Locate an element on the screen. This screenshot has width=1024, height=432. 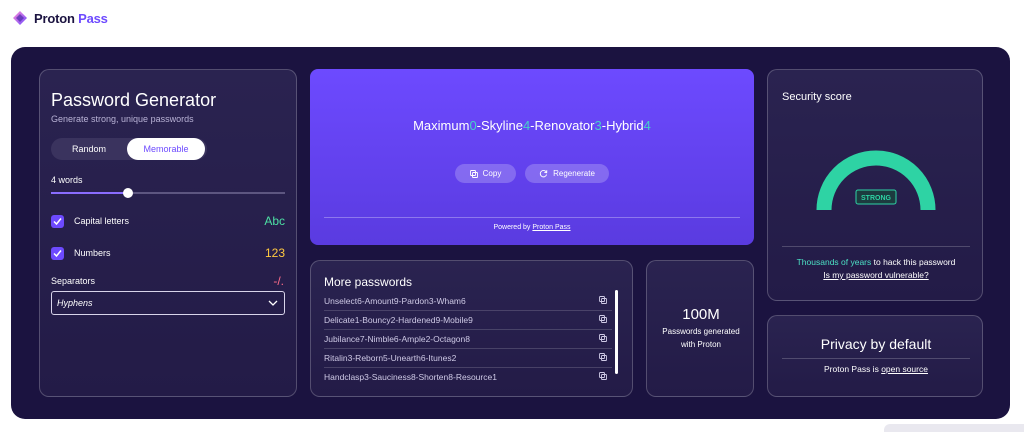
separator-select: Hyphens is located at coordinates (168, 303).